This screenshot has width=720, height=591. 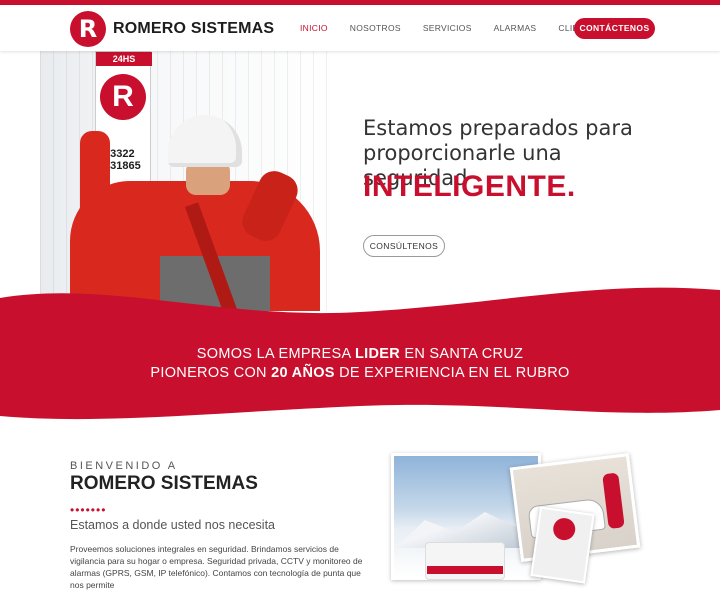 What do you see at coordinates (303, 373) in the screenshot?
I see `band-line2-bold: 20 AÑOS` at bounding box center [303, 373].